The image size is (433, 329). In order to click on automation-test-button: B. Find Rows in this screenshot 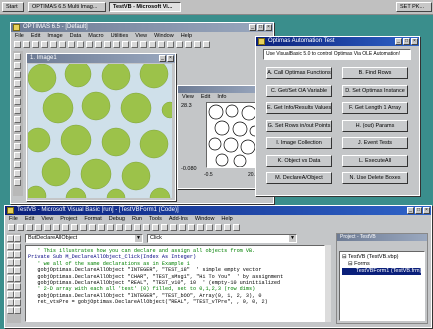, I will do `click(375, 73)`.